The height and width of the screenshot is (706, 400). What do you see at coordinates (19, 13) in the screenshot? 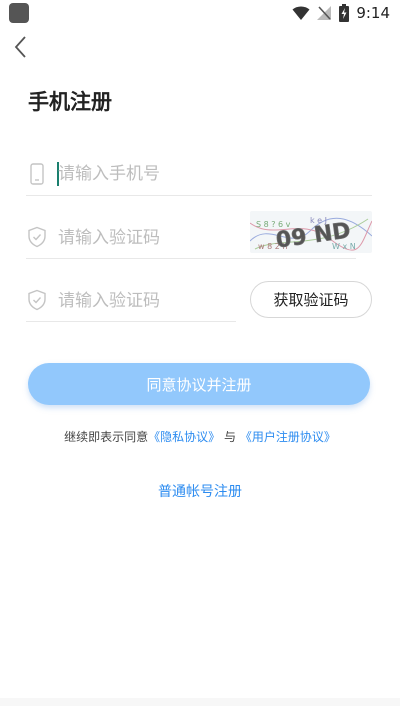
I see `notification-app-icon` at bounding box center [19, 13].